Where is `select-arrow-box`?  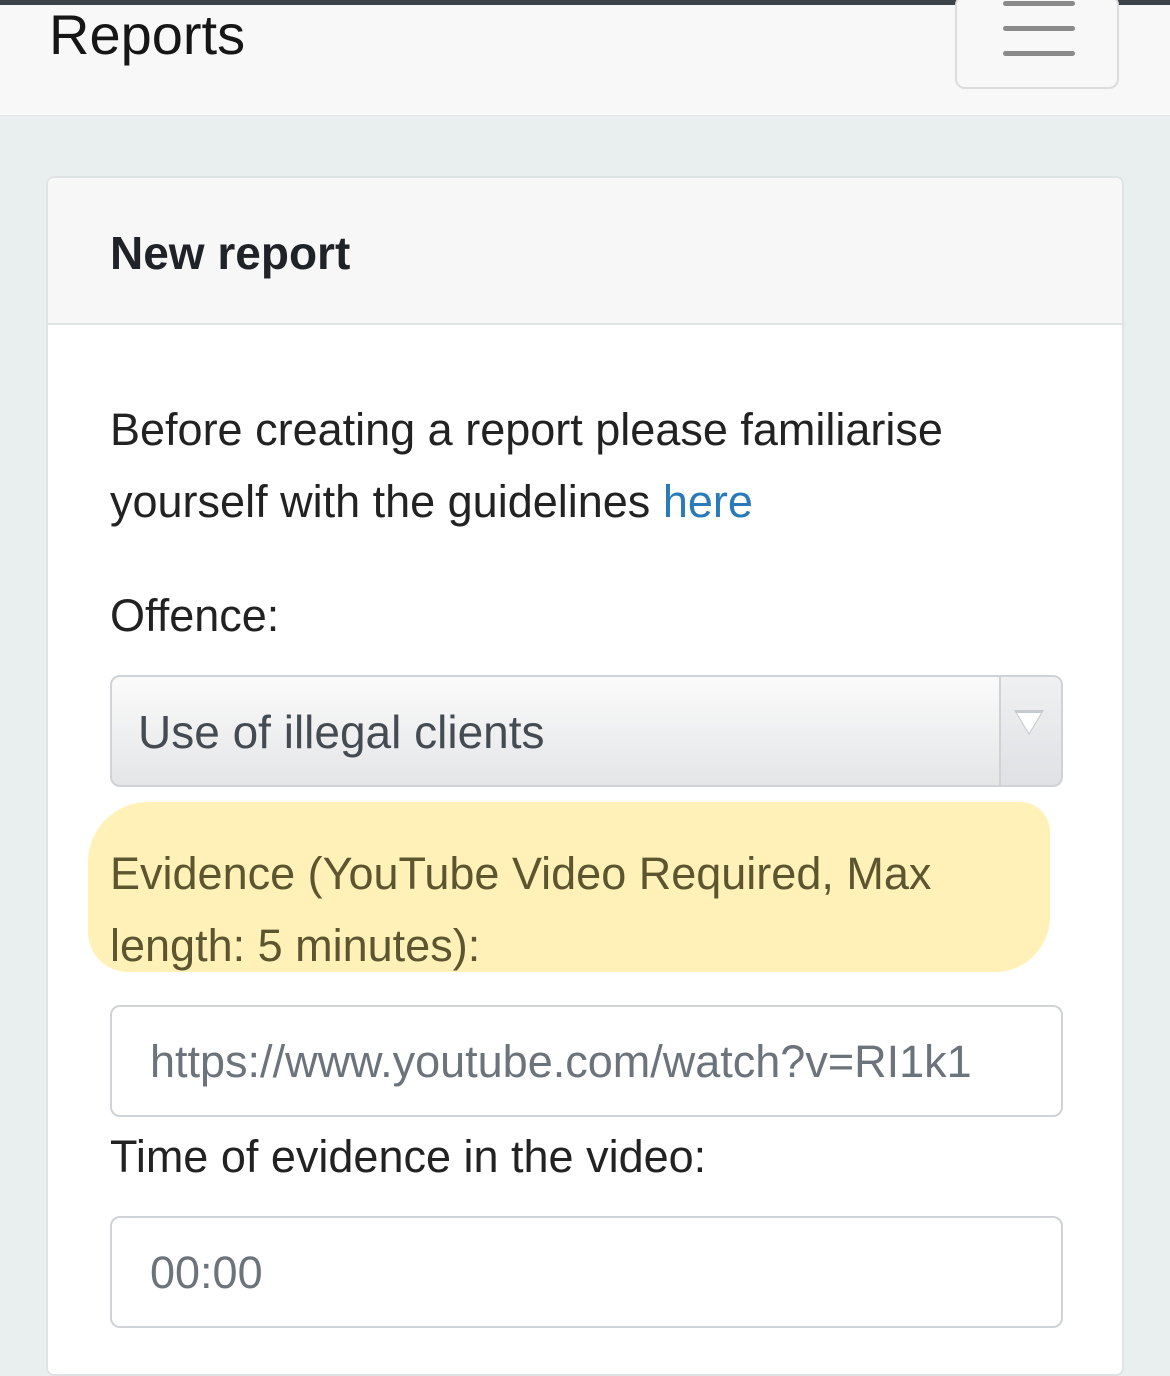 select-arrow-box is located at coordinates (1030, 731).